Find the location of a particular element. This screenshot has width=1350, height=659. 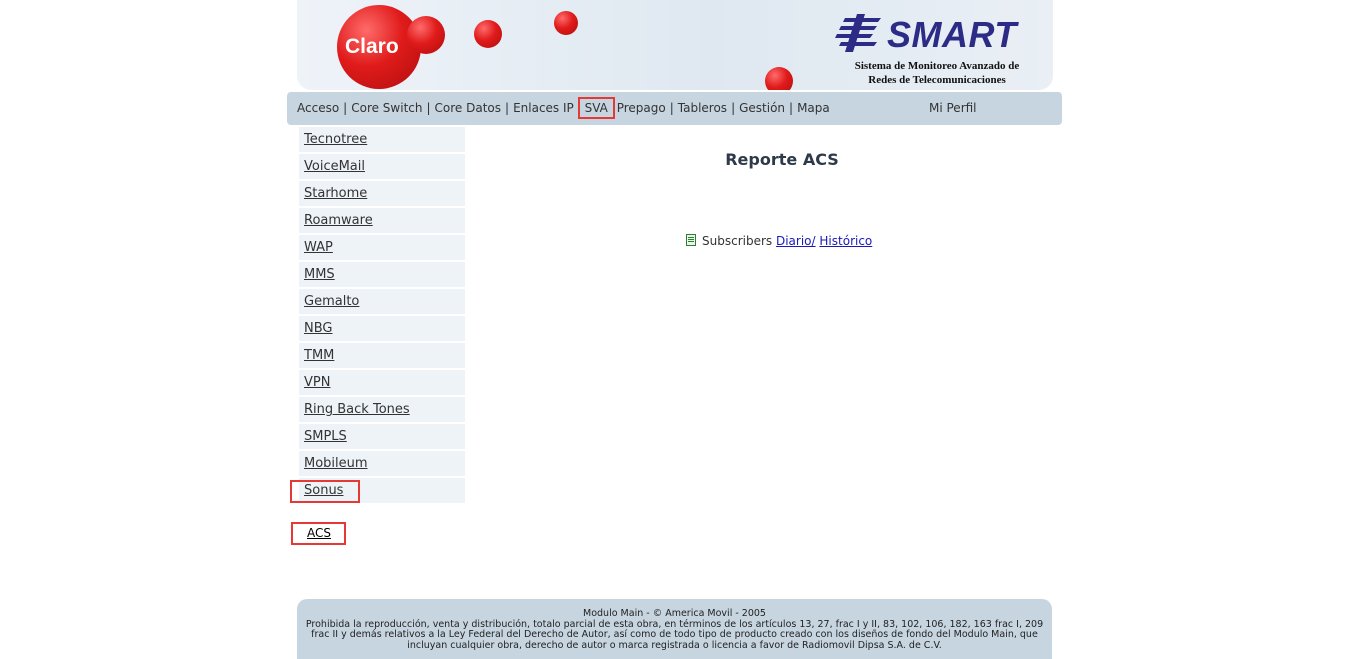

sidebar-item-smpls: SMPLS is located at coordinates (382, 436).